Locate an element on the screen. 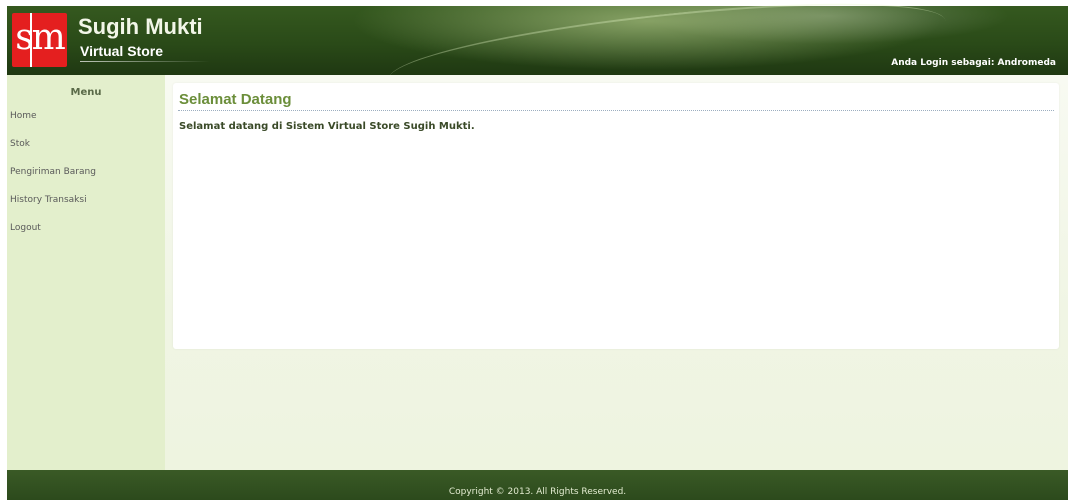 This screenshot has width=1068, height=500. sidebar-item-history-transaksi: History Transaksi is located at coordinates (48, 200).